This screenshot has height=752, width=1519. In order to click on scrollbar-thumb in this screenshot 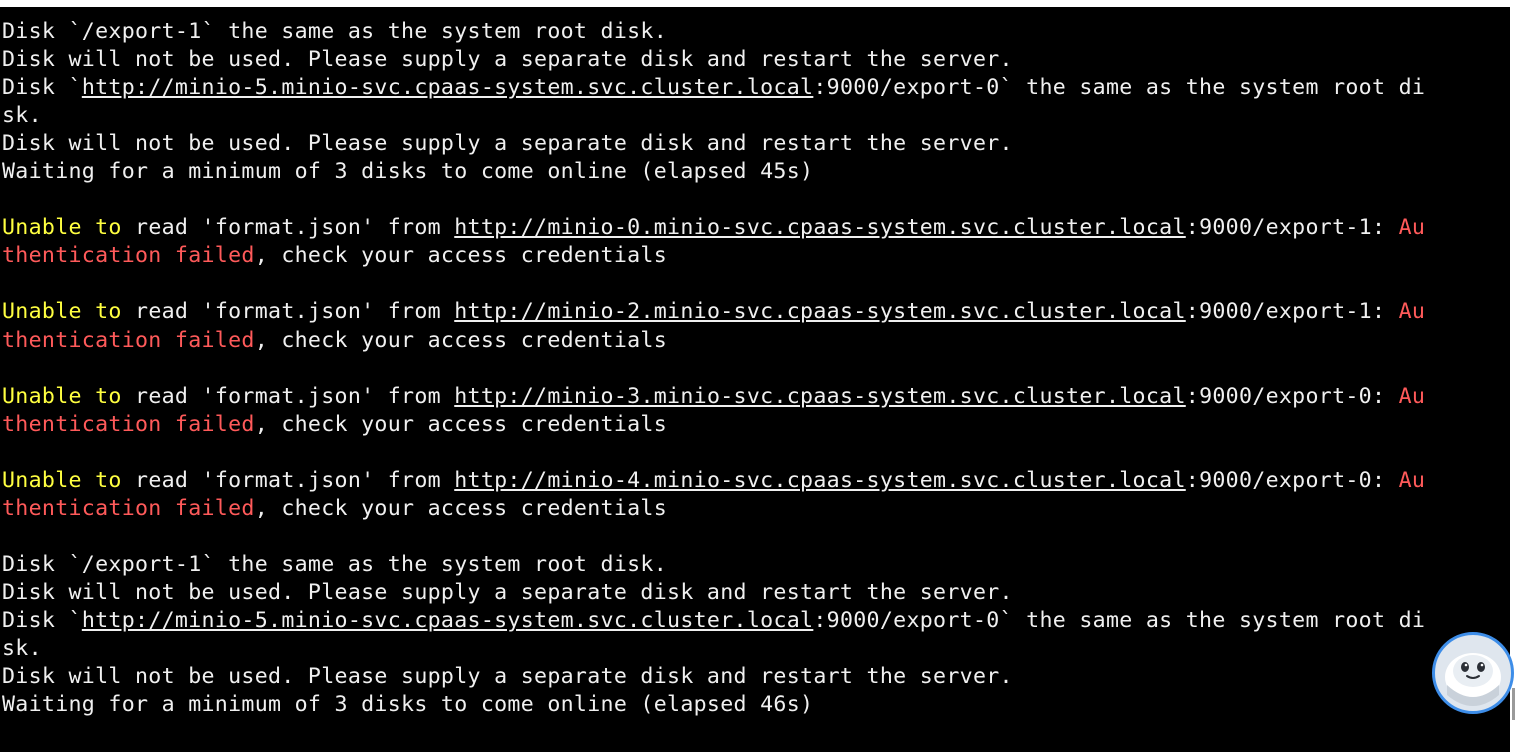, I will do `click(1513, 704)`.